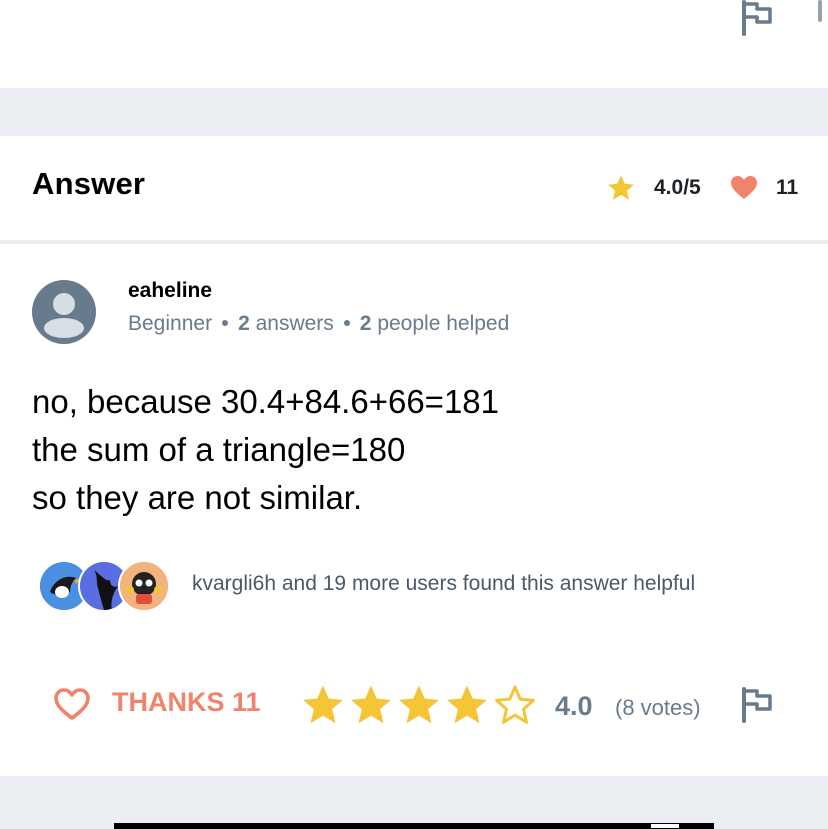 The height and width of the screenshot is (829, 828). I want to click on thanks-button-label: THANKS 11, so click(186, 702).